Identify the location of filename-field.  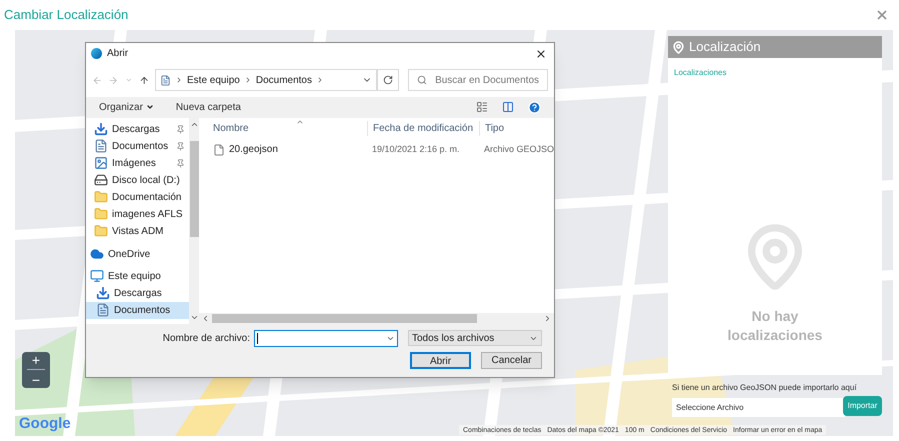
(326, 338).